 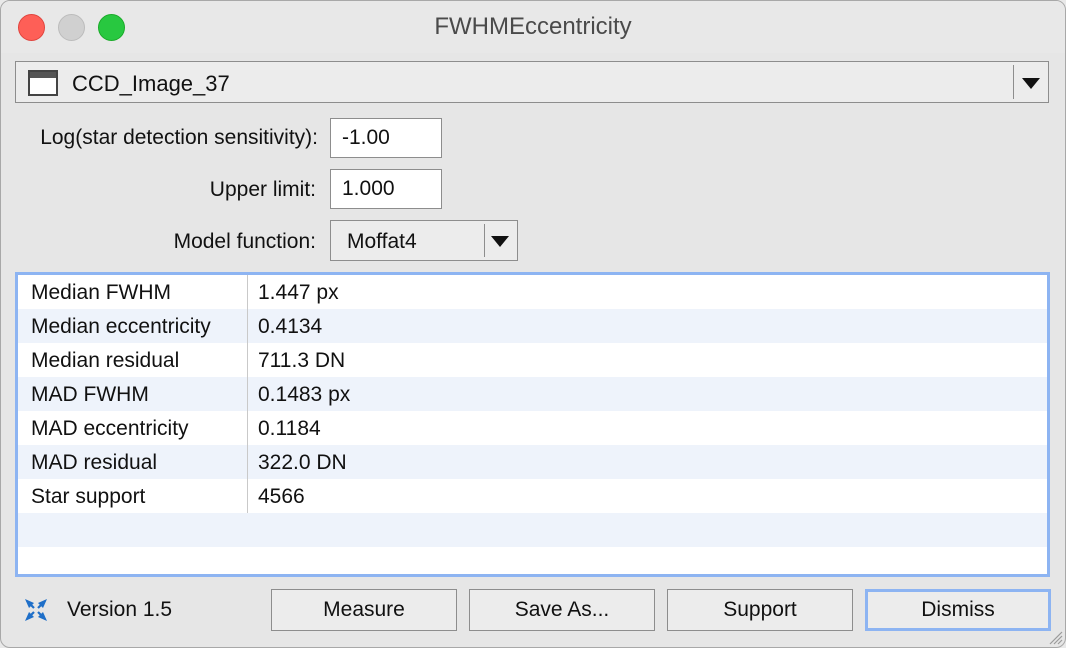 What do you see at coordinates (121, 326) in the screenshot?
I see `result-name: Median eccentricity` at bounding box center [121, 326].